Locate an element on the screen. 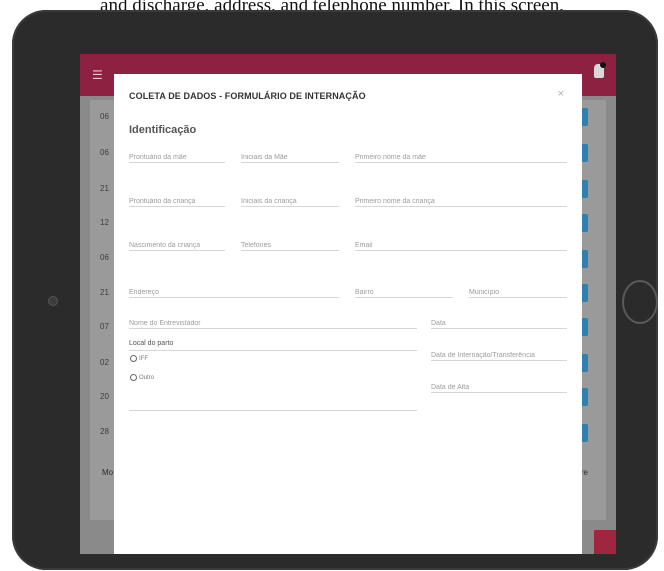  discharge-date-field is located at coordinates (499, 386).